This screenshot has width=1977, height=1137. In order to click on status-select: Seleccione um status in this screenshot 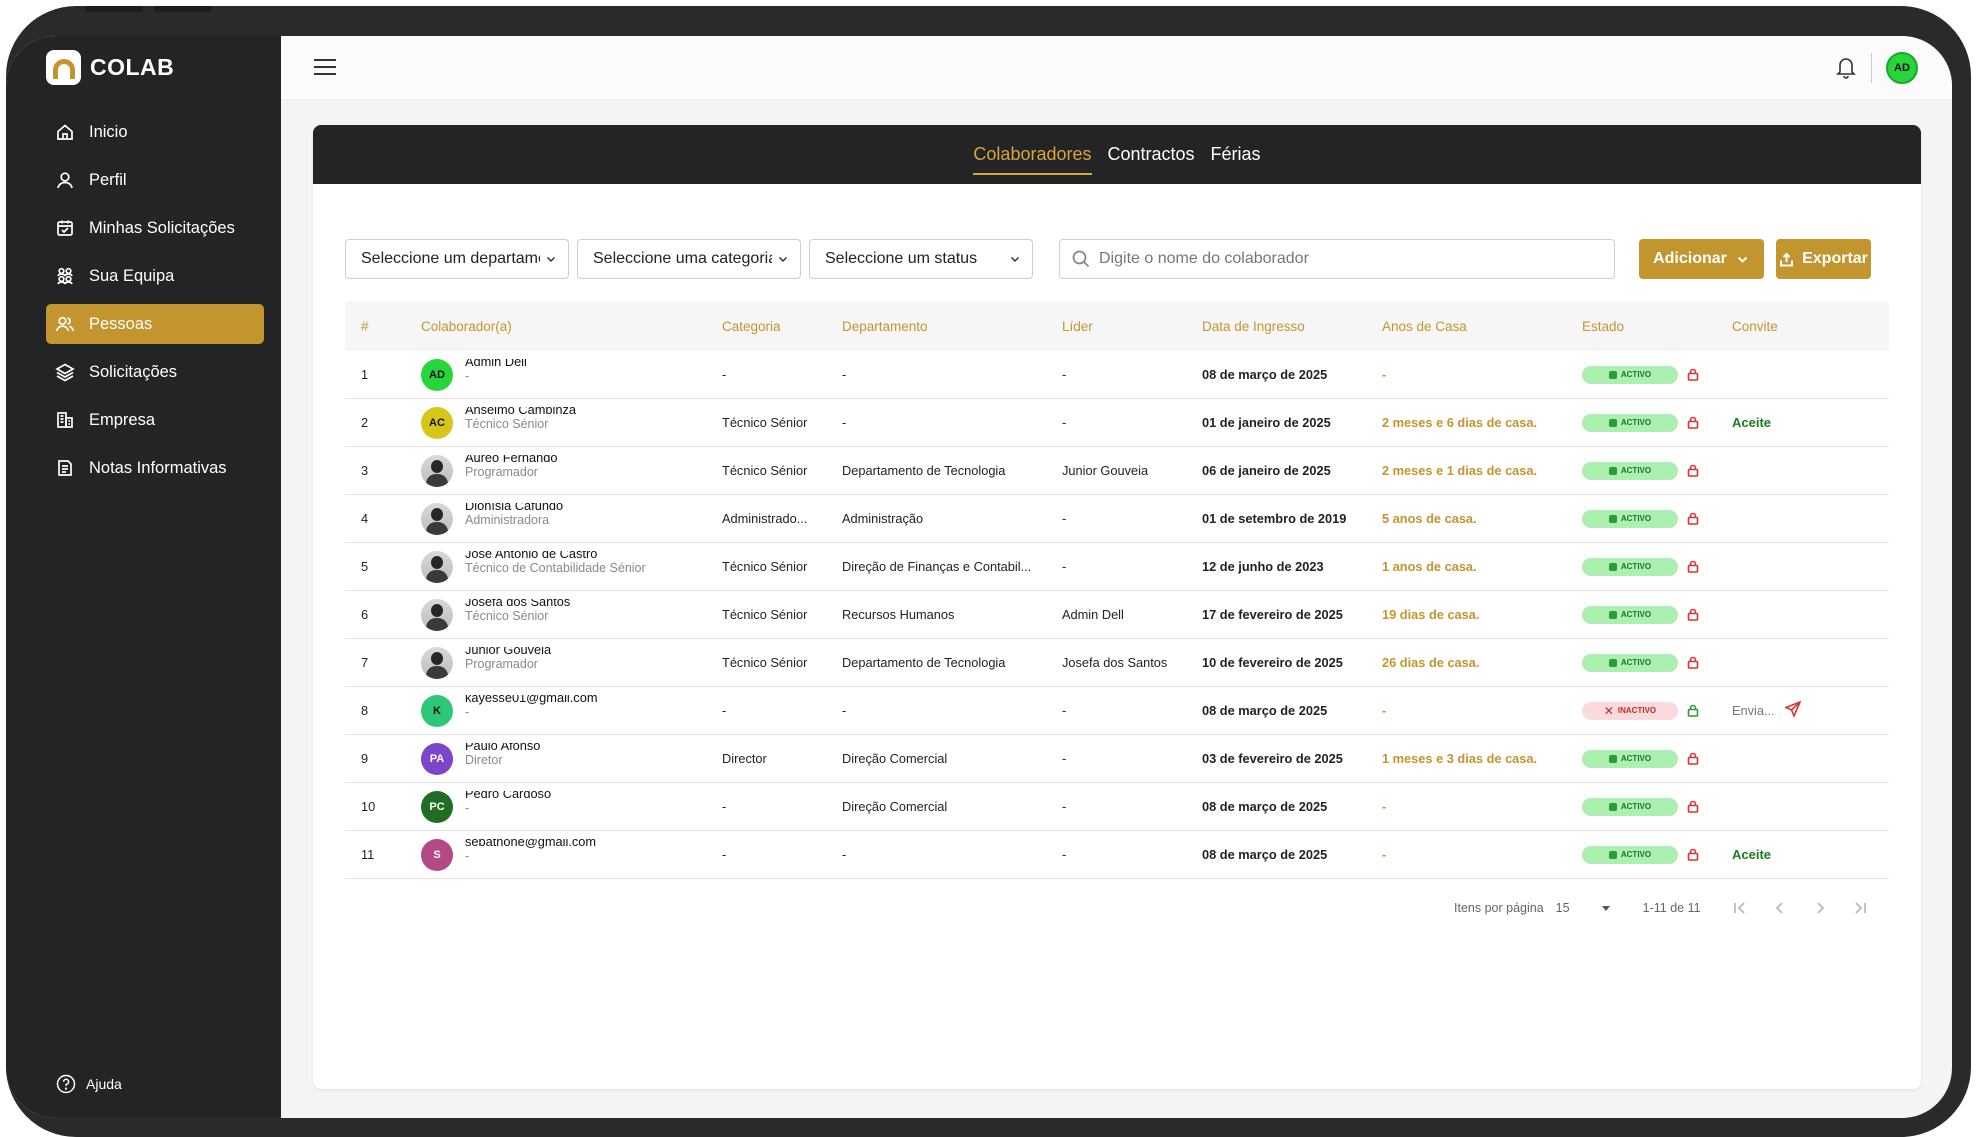, I will do `click(921, 259)`.